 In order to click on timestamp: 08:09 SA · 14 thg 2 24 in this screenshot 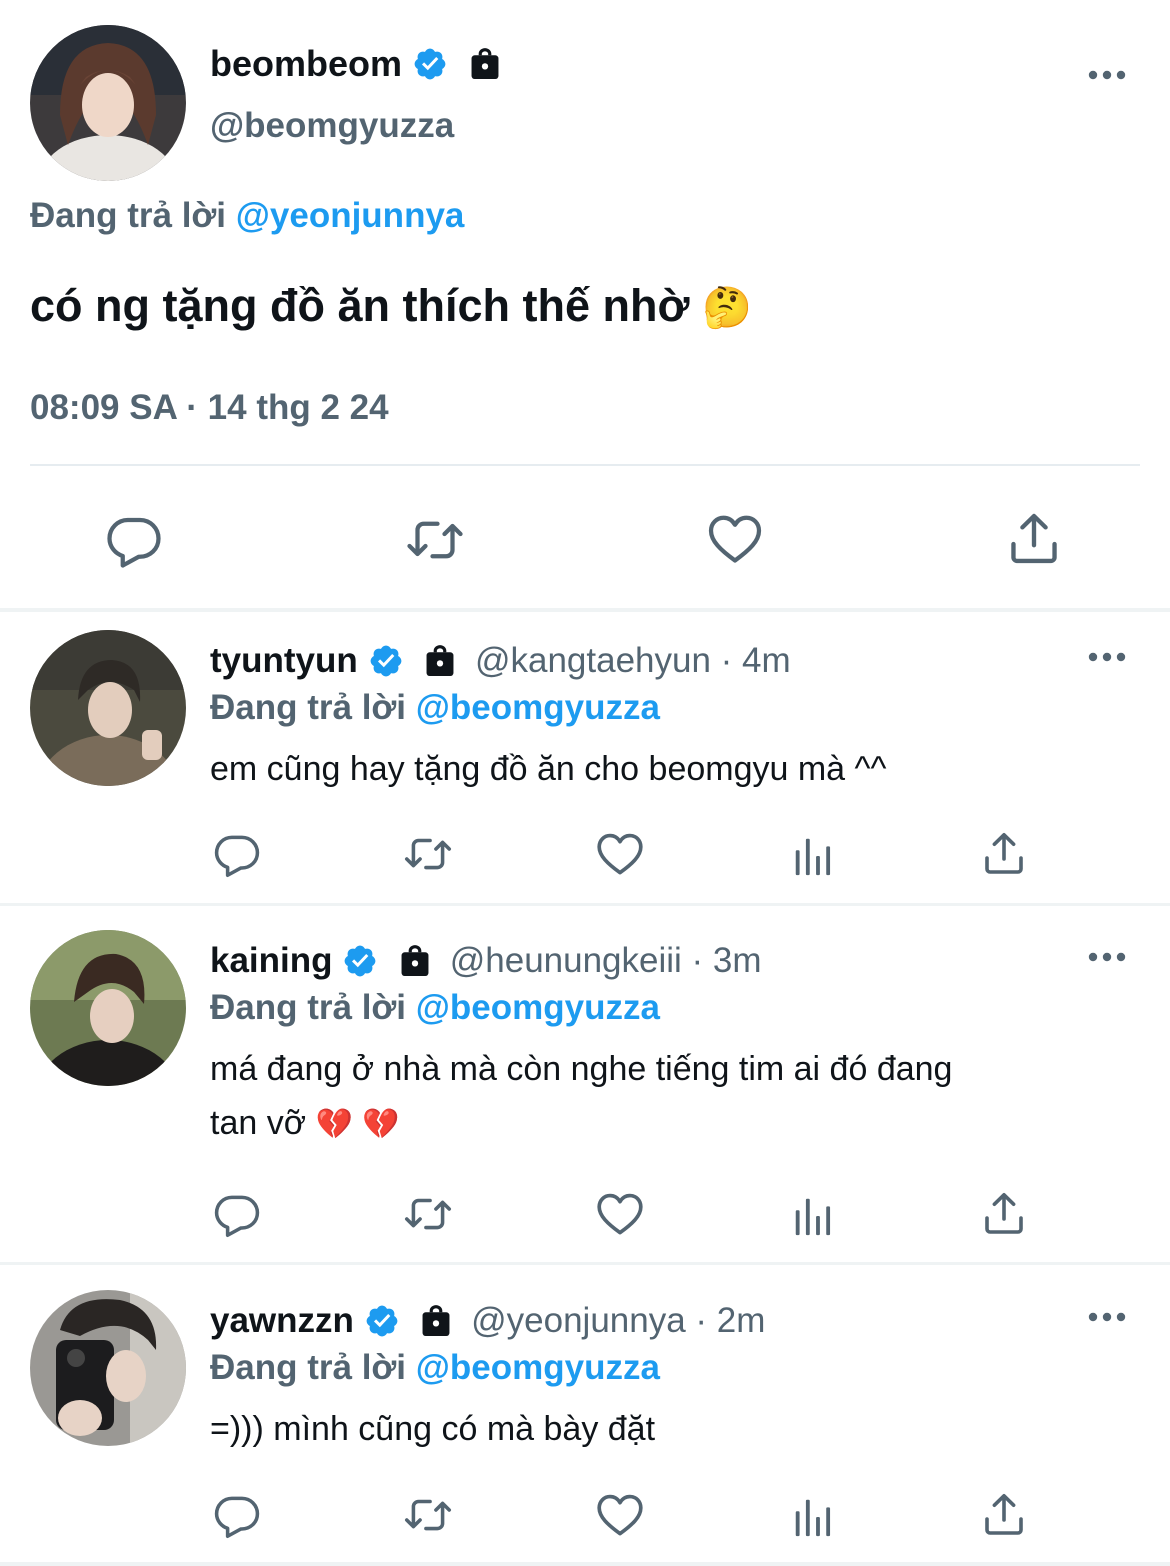, I will do `click(209, 408)`.